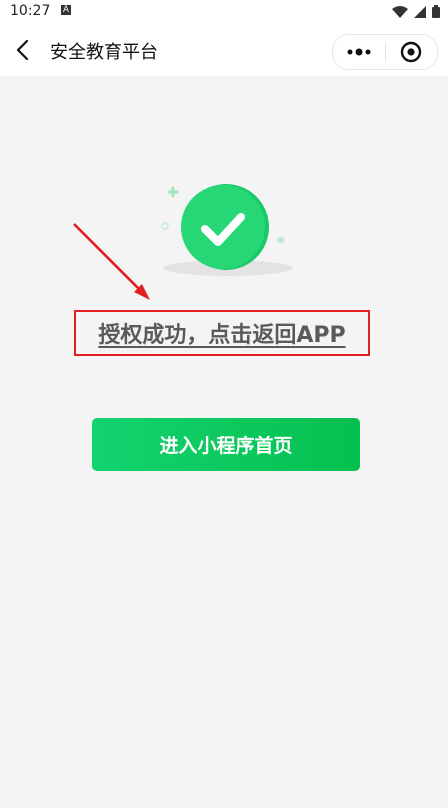 This screenshot has width=448, height=808. I want to click on enter-mini-program-button: 进入小程序首页, so click(226, 444).